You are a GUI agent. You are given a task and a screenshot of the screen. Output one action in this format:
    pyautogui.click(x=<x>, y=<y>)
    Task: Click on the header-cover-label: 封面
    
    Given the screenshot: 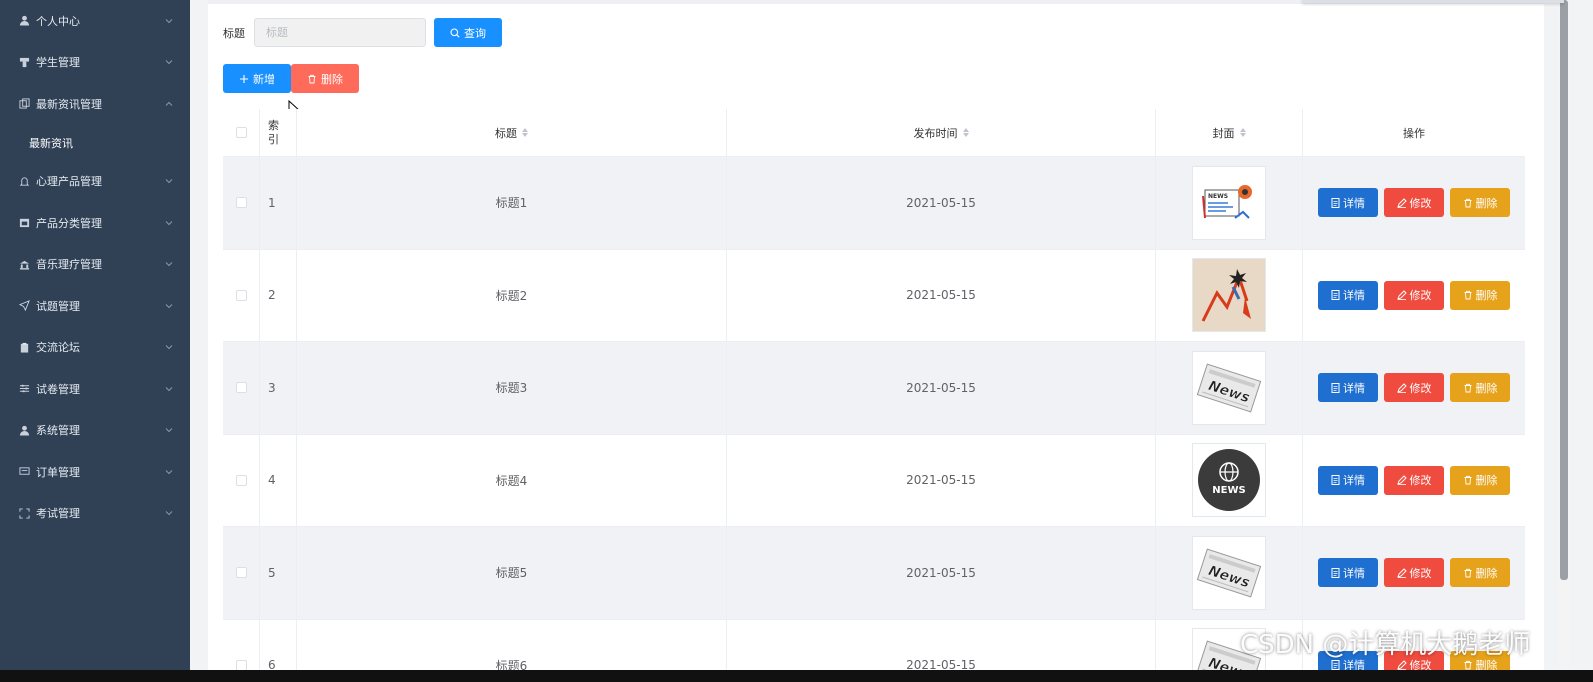 What is the action you would take?
    pyautogui.click(x=1223, y=133)
    